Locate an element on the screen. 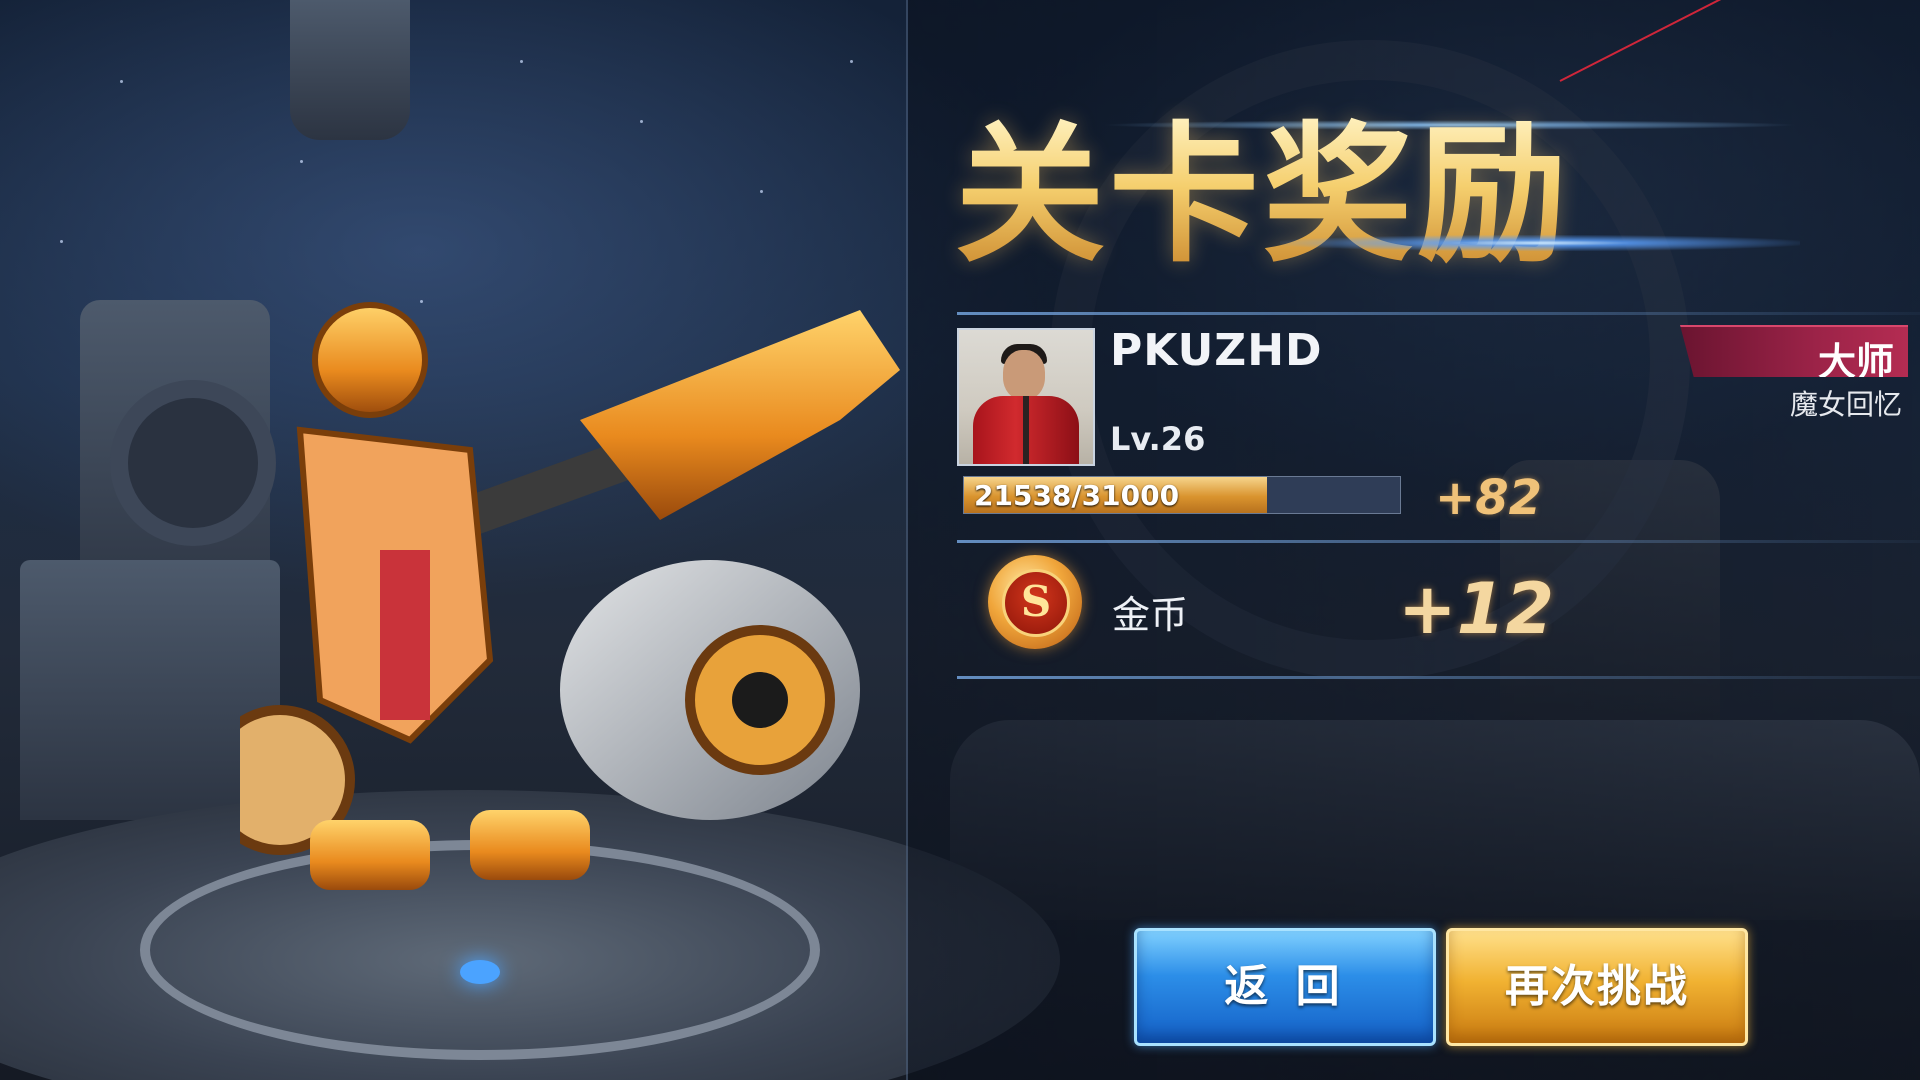  stage-light is located at coordinates (480, 972).